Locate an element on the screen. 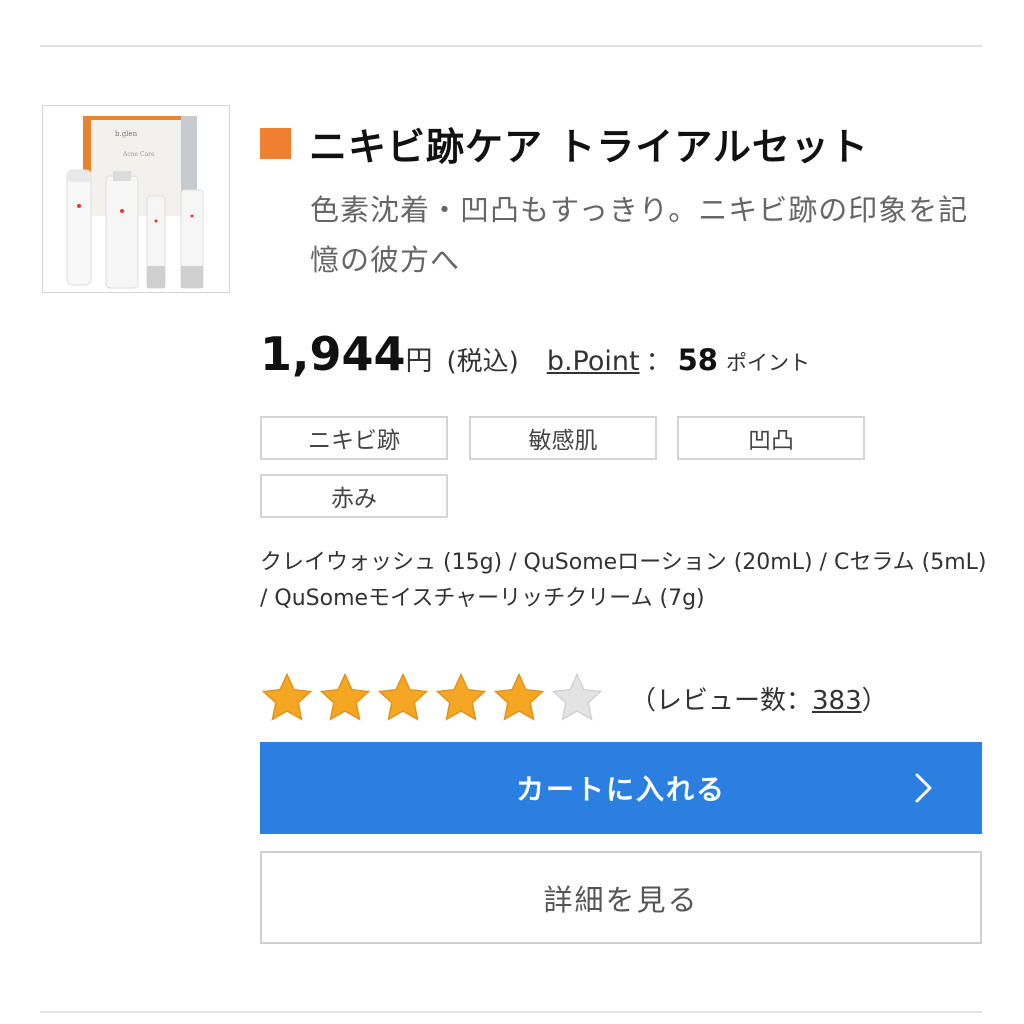  points-value: 58 is located at coordinates (697, 360).